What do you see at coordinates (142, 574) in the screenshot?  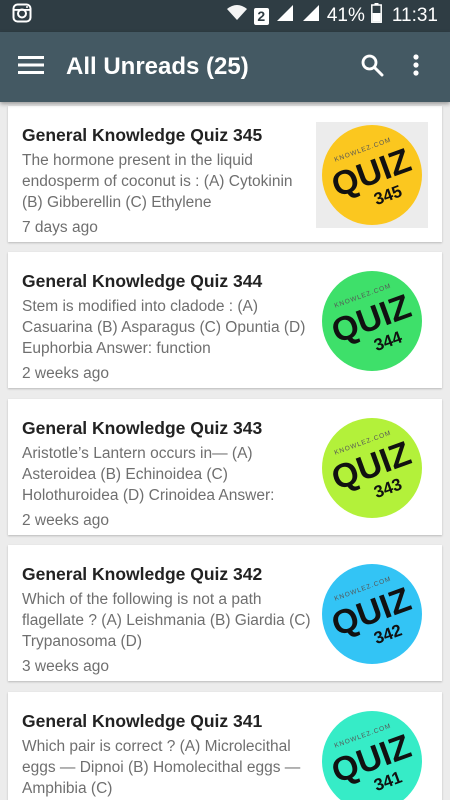 I see `article-title: General Knowledge Quiz 342` at bounding box center [142, 574].